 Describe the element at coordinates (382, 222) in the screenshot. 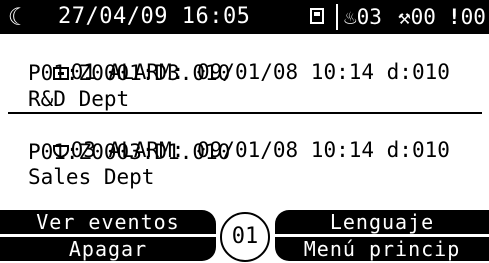

I see `language-button: Lenguaje` at that location.